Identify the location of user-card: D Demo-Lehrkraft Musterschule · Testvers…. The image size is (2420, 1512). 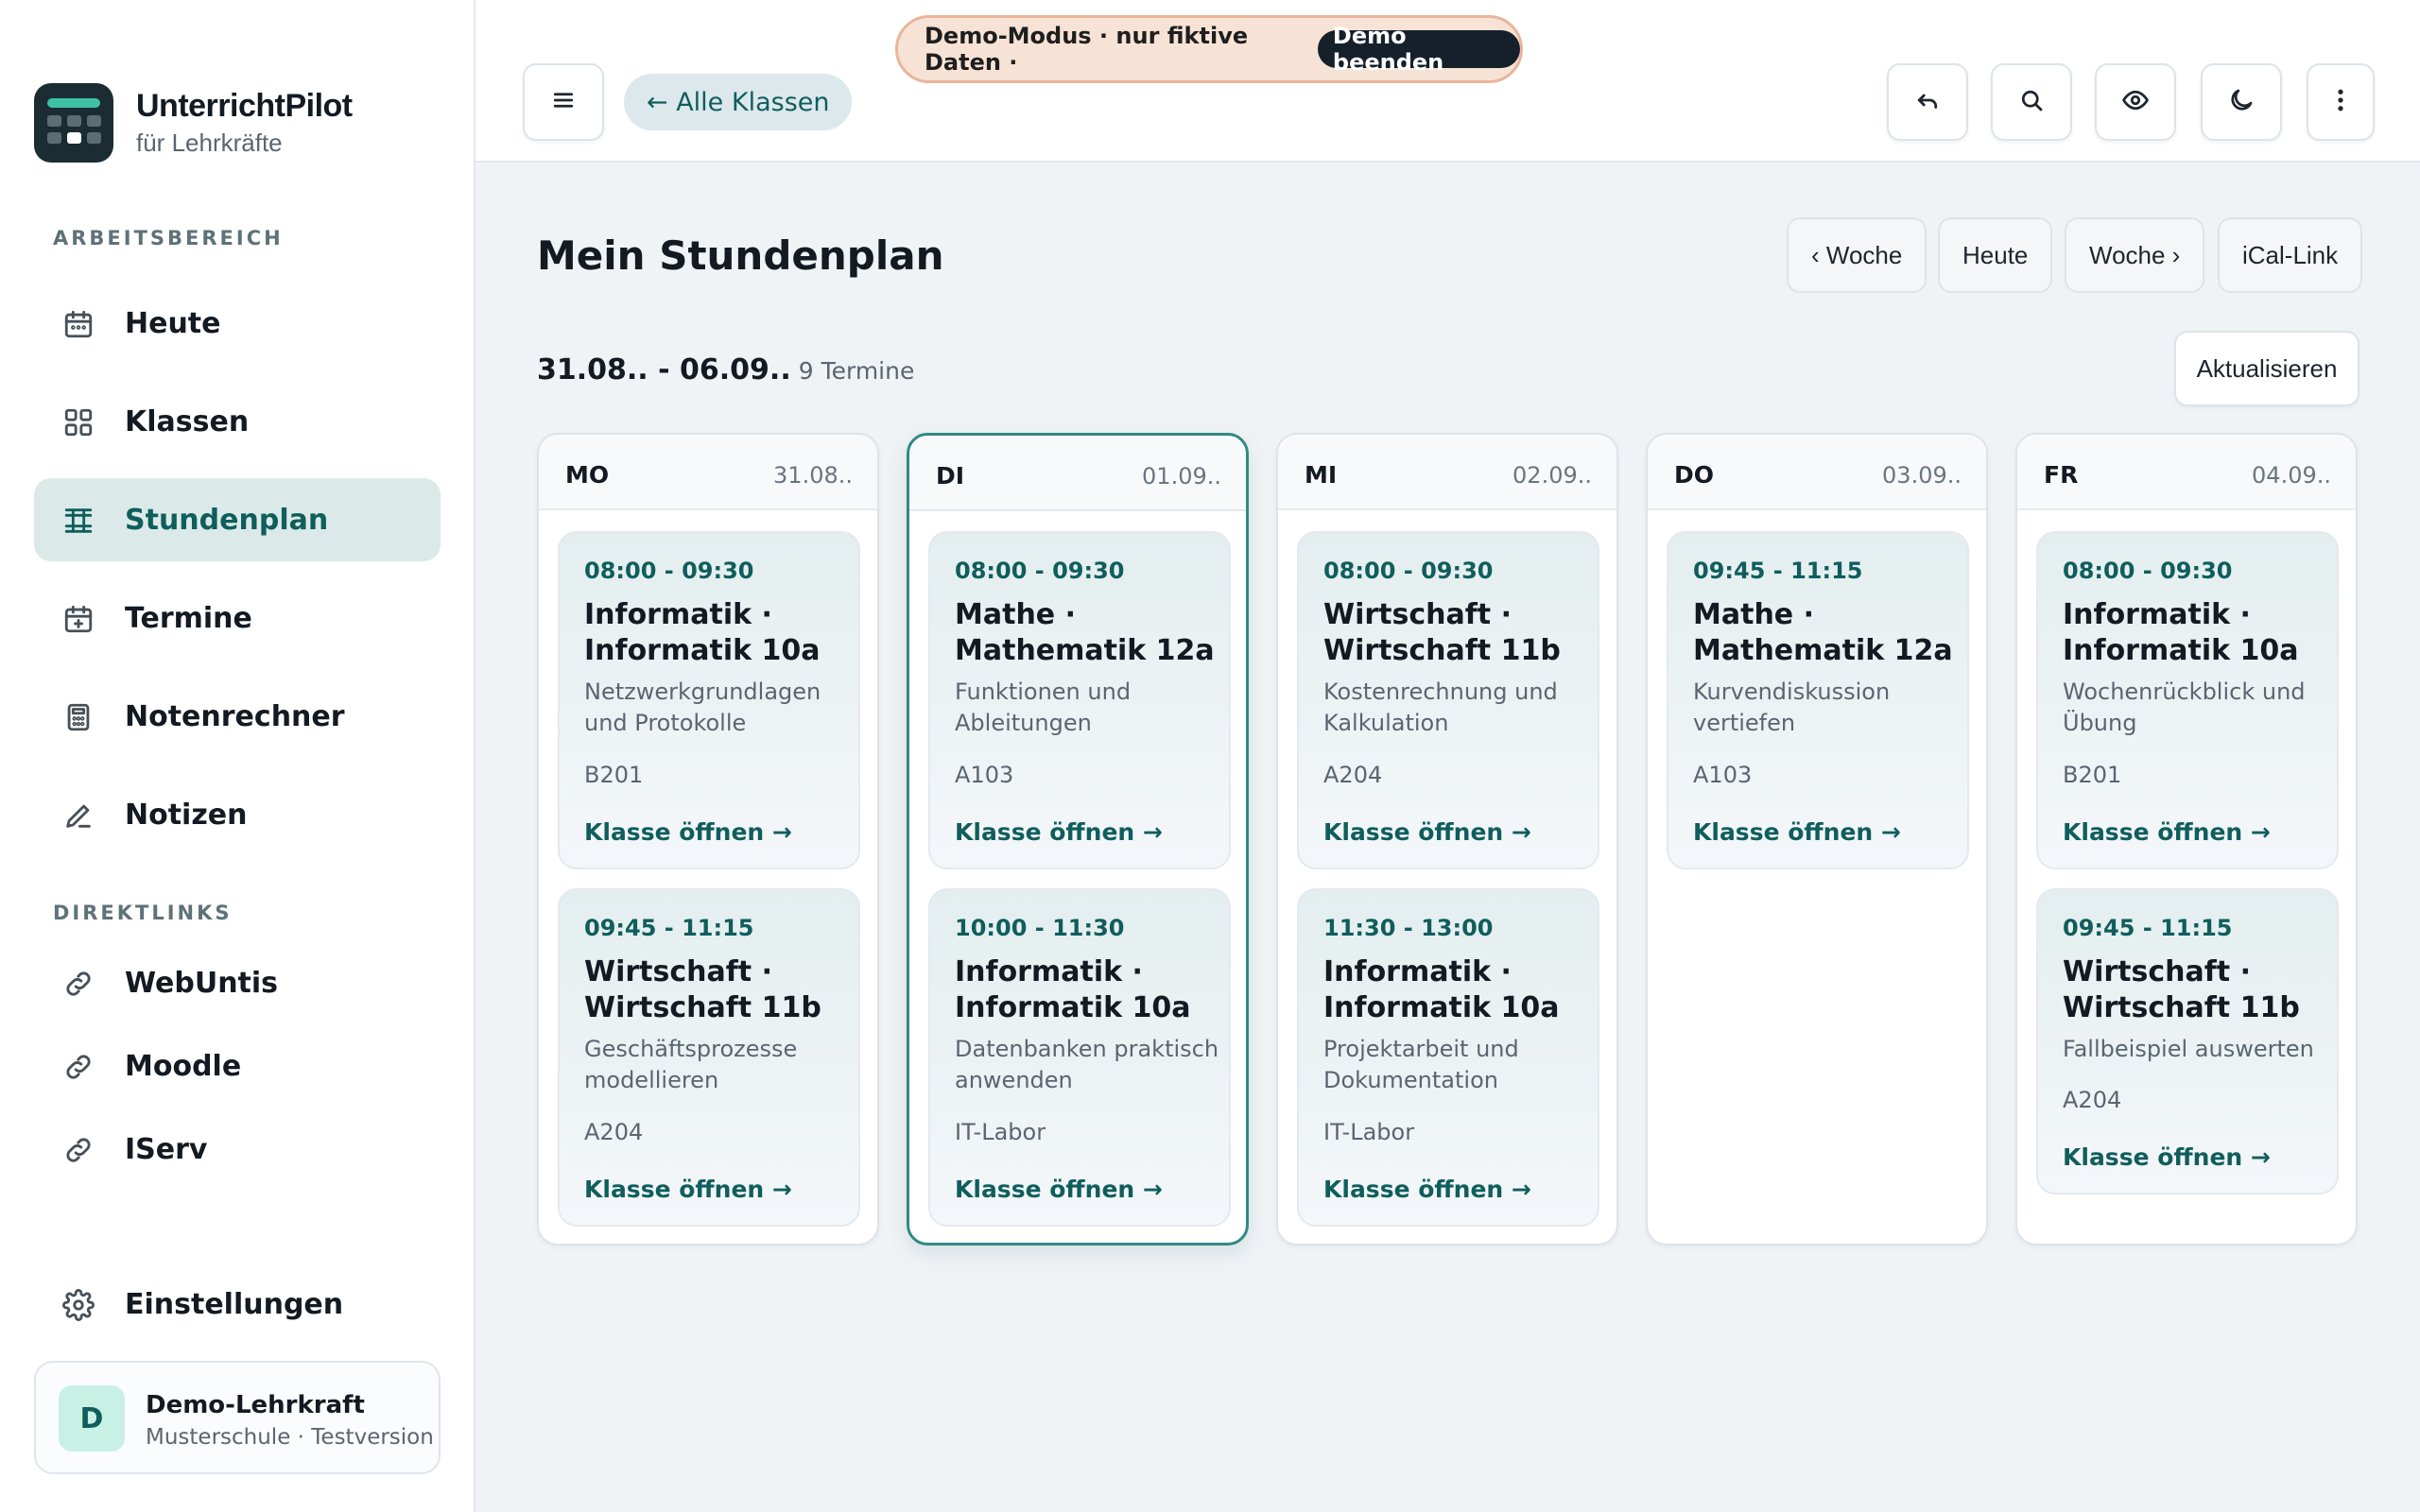
(237, 1417).